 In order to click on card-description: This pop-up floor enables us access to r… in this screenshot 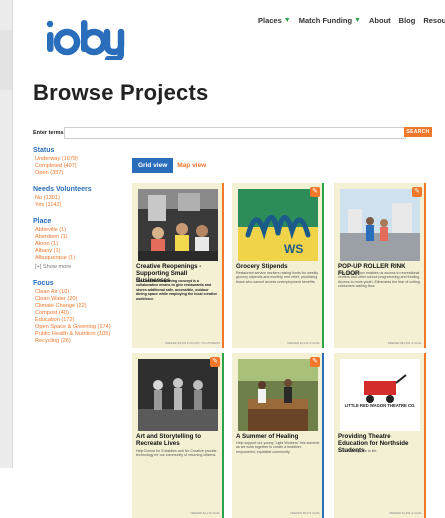, I will do `click(379, 280)`.